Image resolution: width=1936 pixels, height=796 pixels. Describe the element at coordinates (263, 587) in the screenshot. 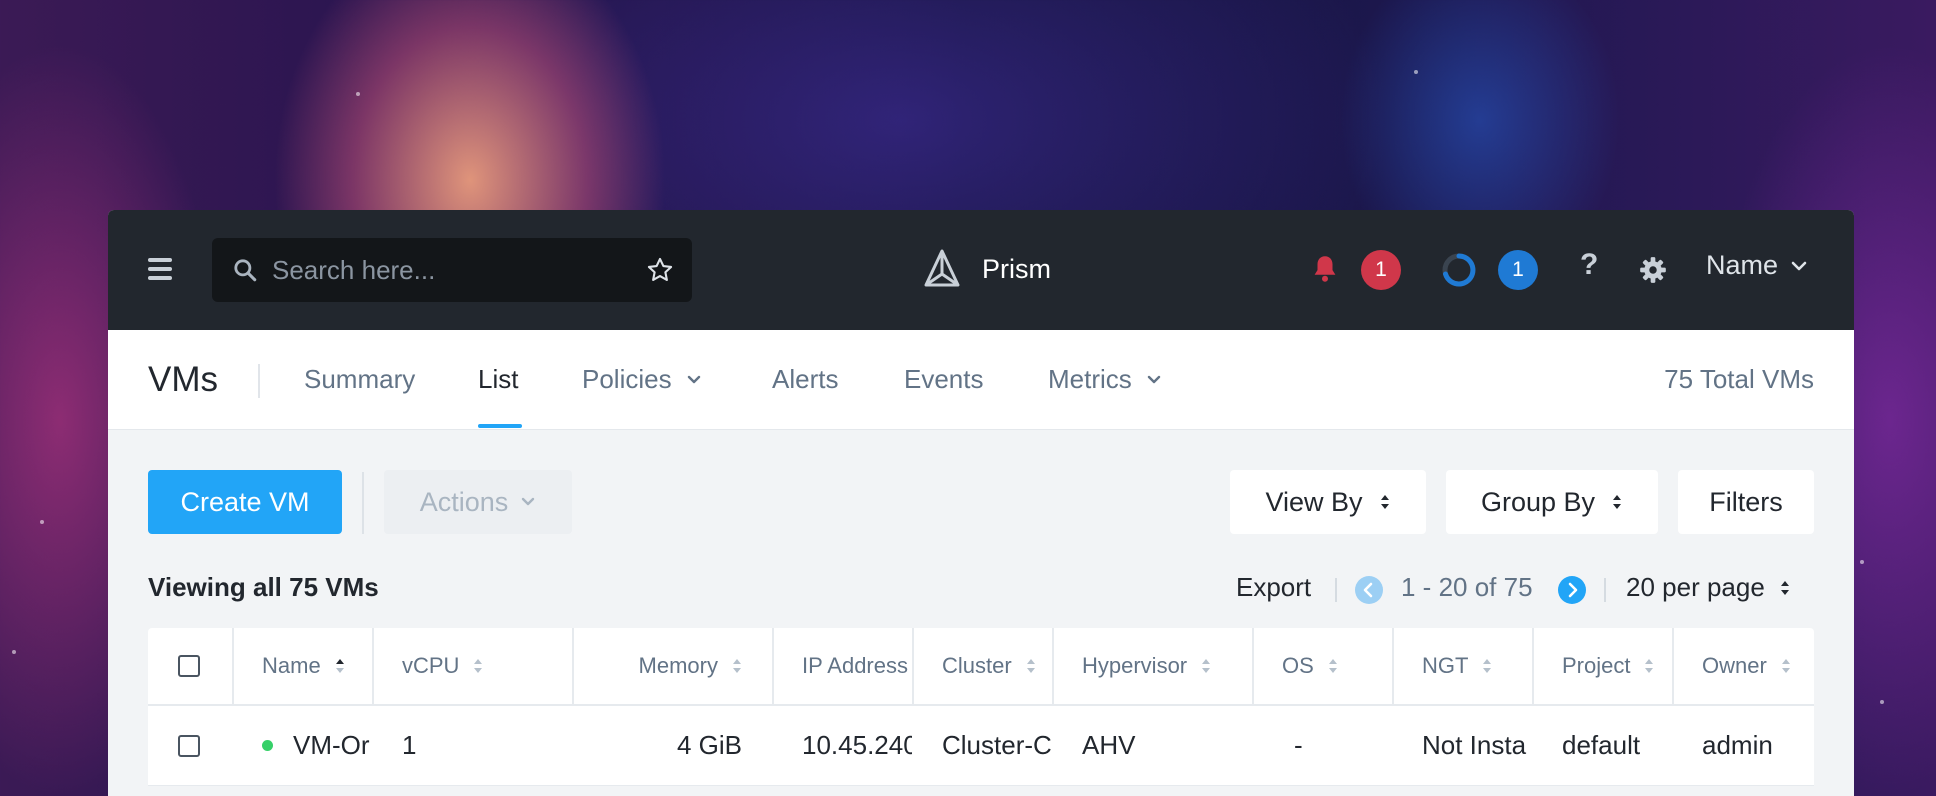

I see `viewing-summary: Viewing all 75 VMs` at that location.